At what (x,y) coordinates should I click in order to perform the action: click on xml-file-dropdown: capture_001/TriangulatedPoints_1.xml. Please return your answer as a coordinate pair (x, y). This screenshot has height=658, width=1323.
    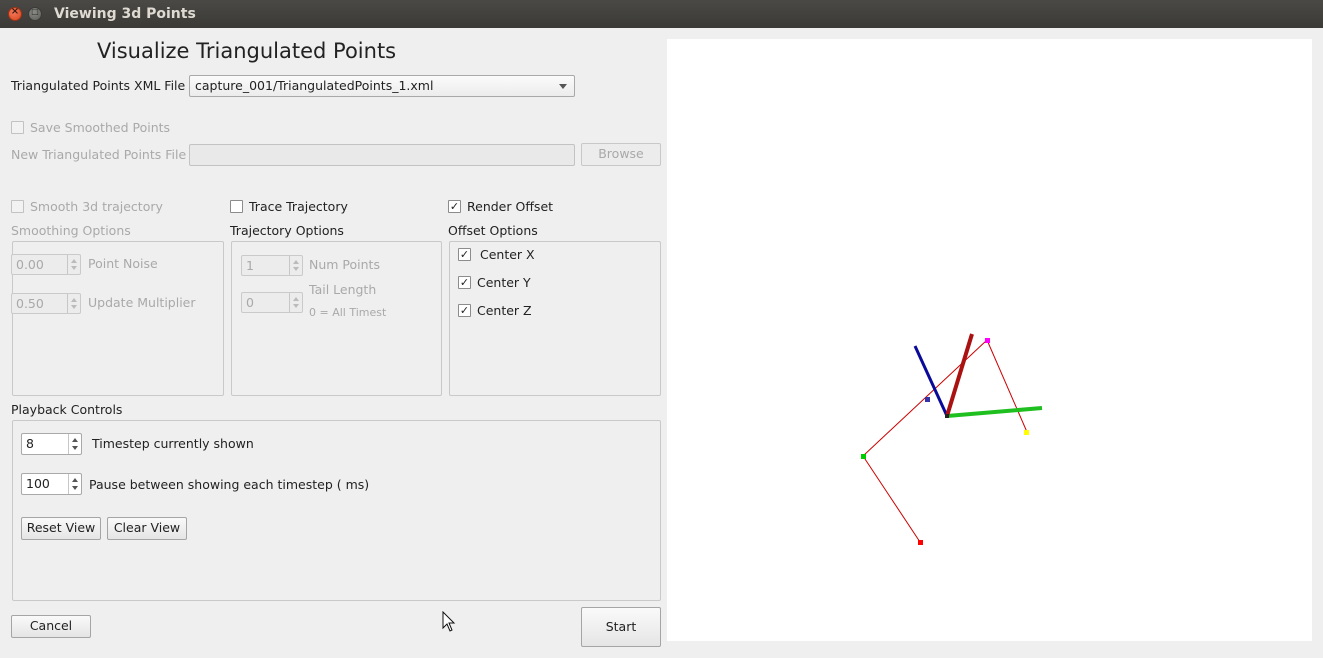
    Looking at the image, I should click on (382, 86).